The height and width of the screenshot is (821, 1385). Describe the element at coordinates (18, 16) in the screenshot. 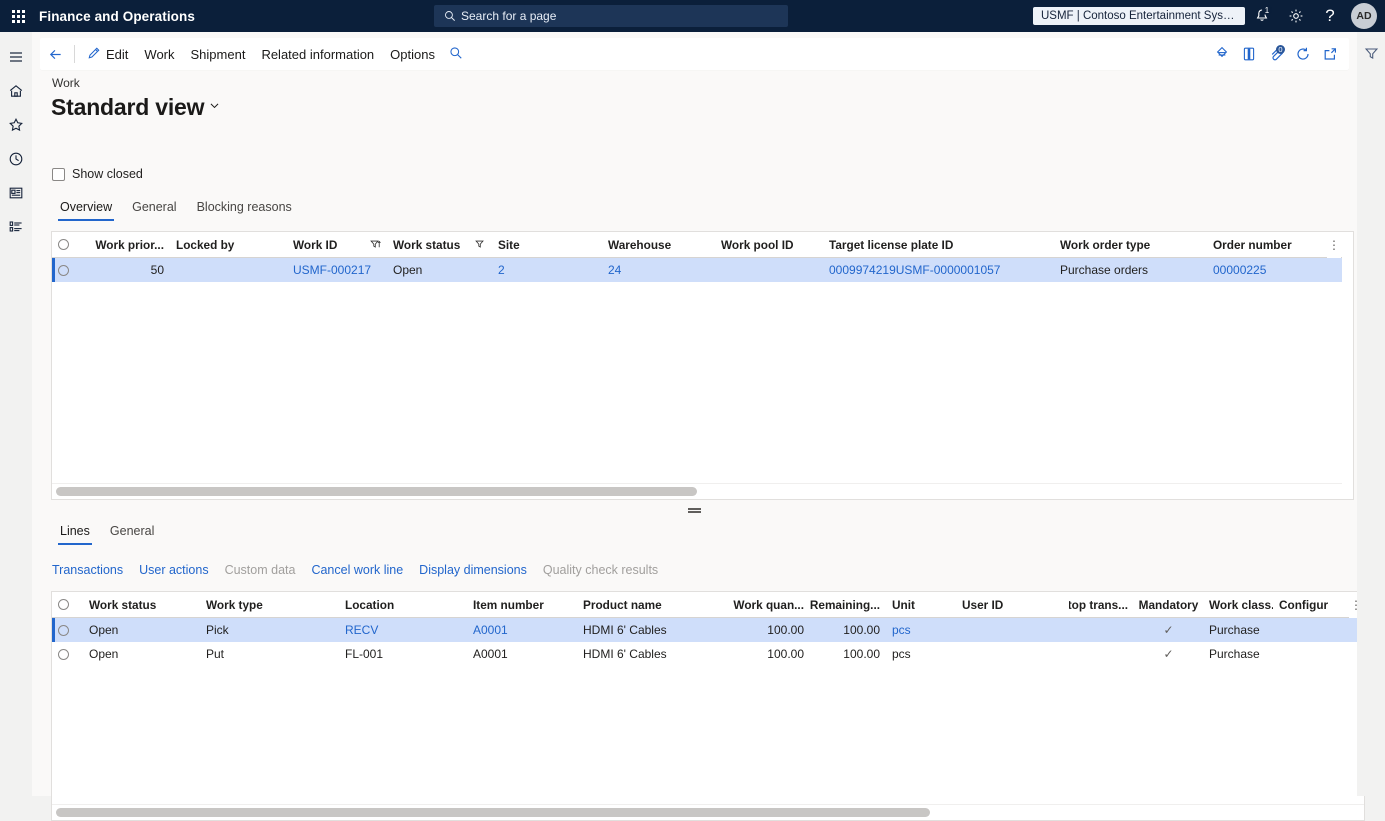

I see `app-launcher-icon` at that location.